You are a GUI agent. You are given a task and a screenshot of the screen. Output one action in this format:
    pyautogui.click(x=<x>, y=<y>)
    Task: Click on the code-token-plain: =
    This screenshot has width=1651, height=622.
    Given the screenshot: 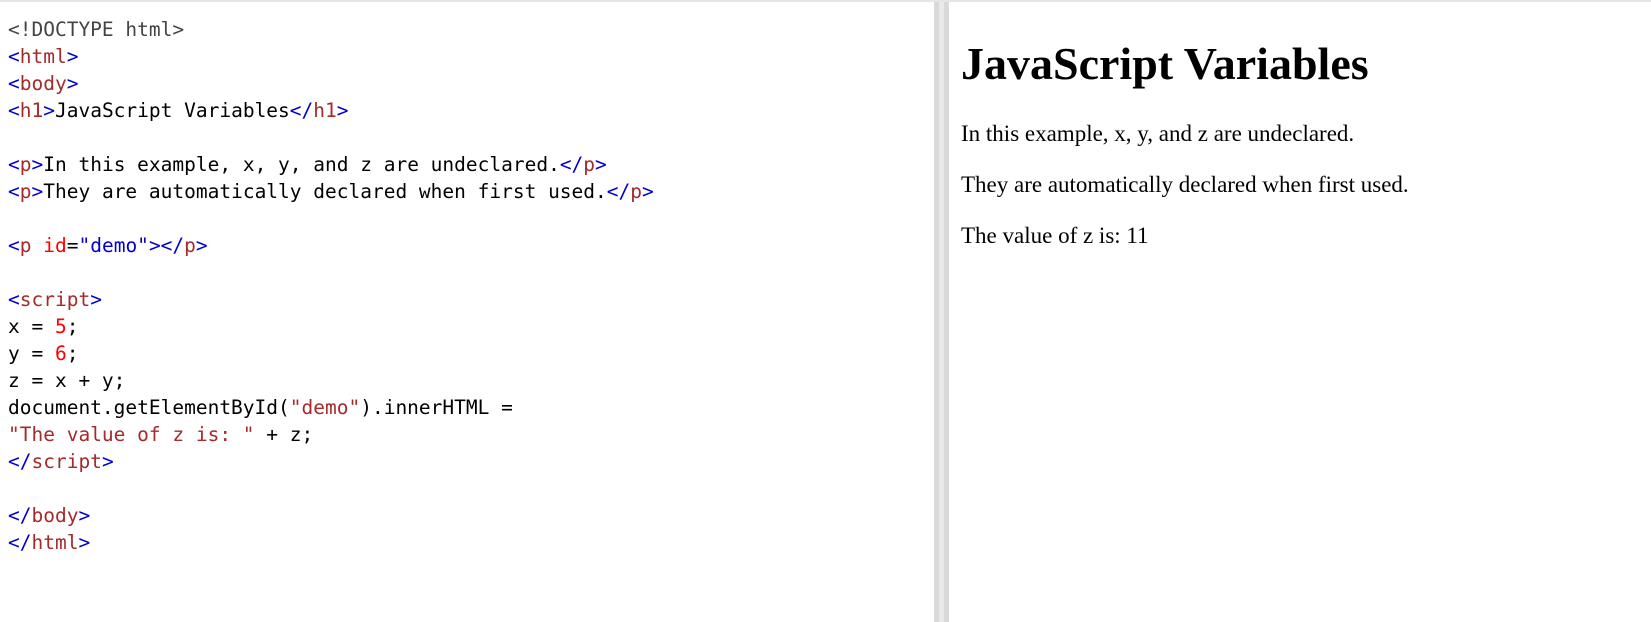 What is the action you would take?
    pyautogui.click(x=72, y=245)
    